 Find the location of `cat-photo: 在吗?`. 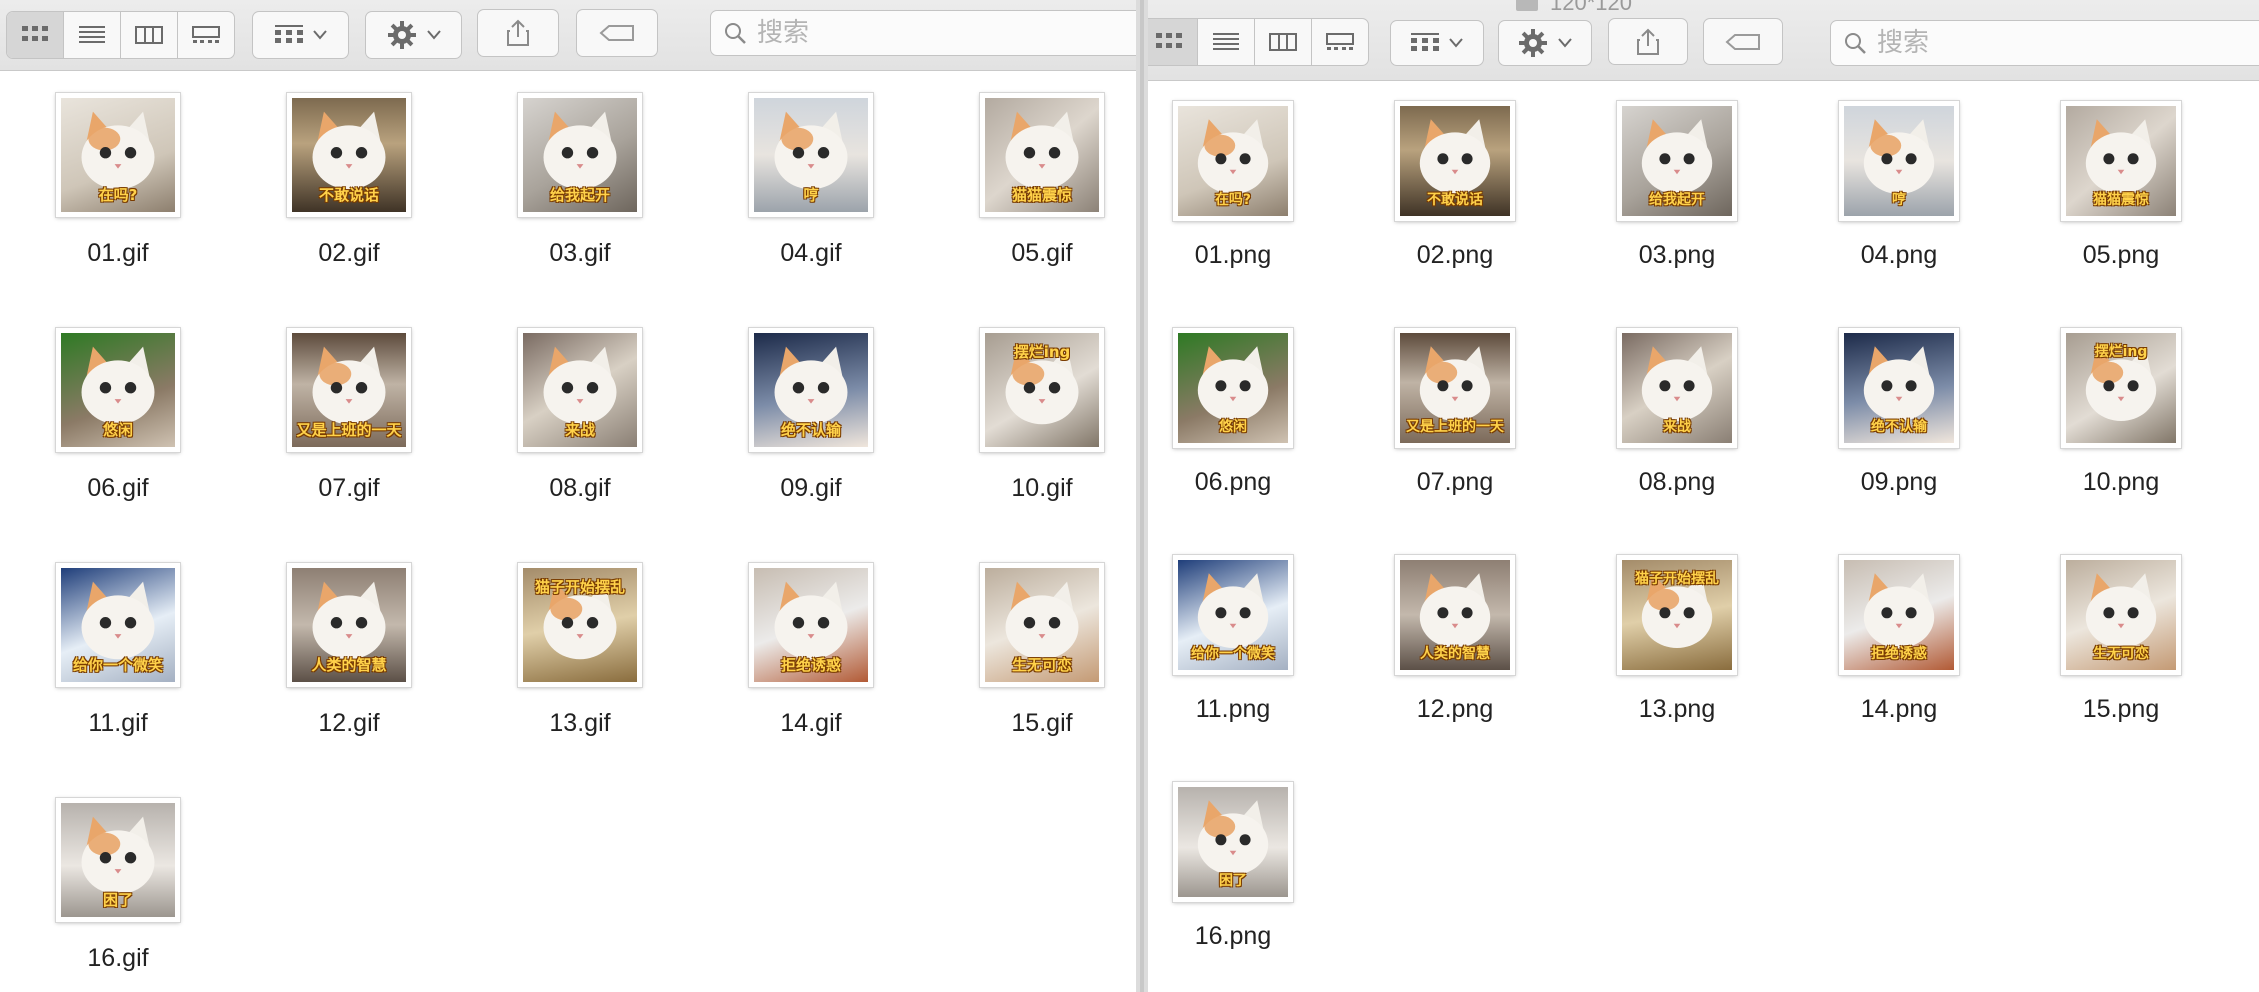

cat-photo: 在吗? is located at coordinates (118, 155).